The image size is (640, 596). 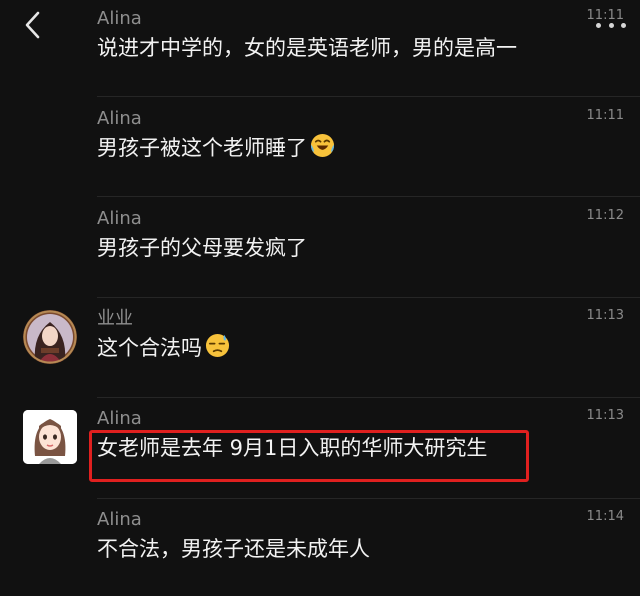 What do you see at coordinates (217, 349) in the screenshot?
I see `sweat-face-emoji-icon` at bounding box center [217, 349].